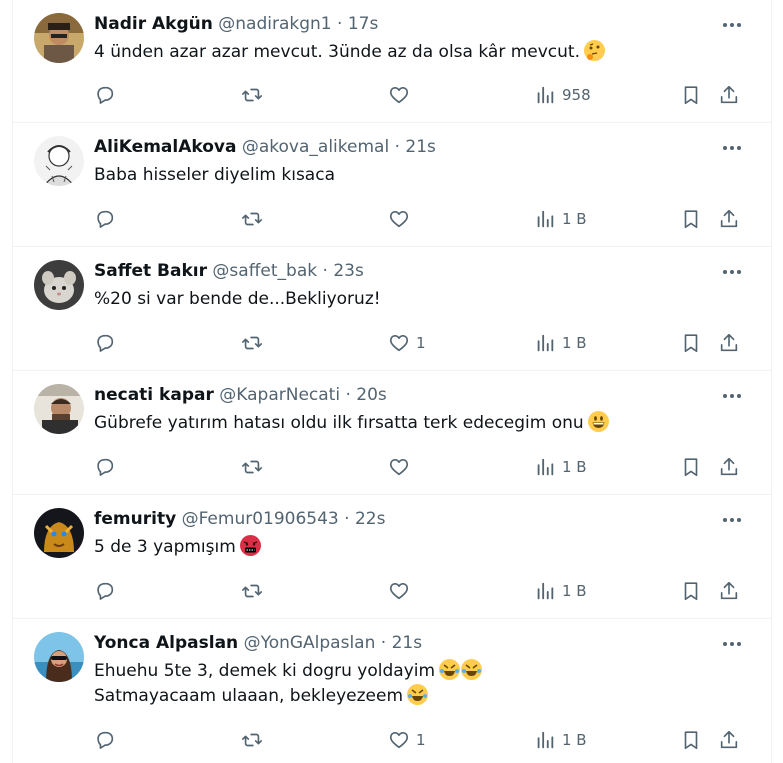  What do you see at coordinates (165, 147) in the screenshot?
I see `display-name: AliKemalAkova` at bounding box center [165, 147].